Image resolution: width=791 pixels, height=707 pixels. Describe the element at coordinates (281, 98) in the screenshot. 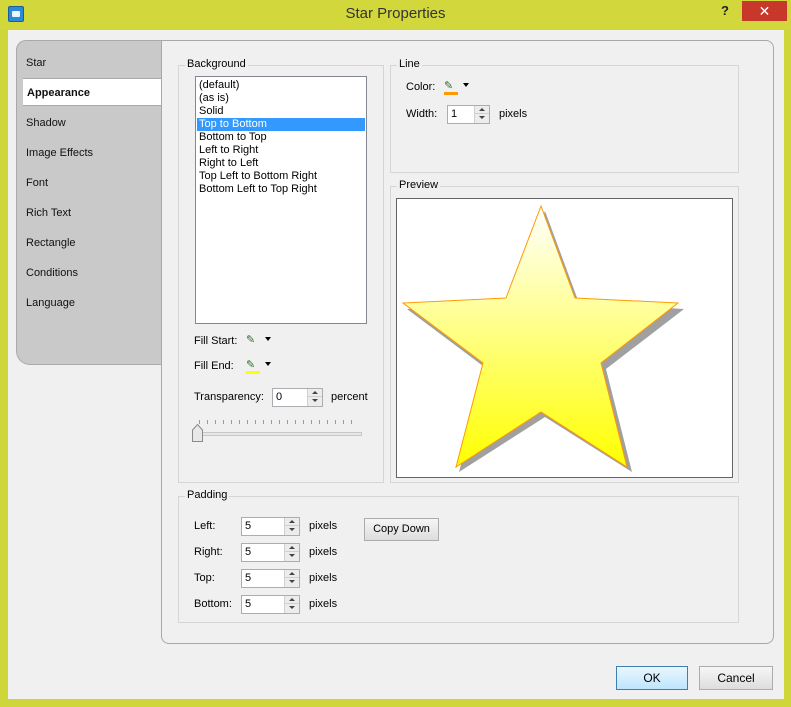

I see `list-item: (as is)` at that location.